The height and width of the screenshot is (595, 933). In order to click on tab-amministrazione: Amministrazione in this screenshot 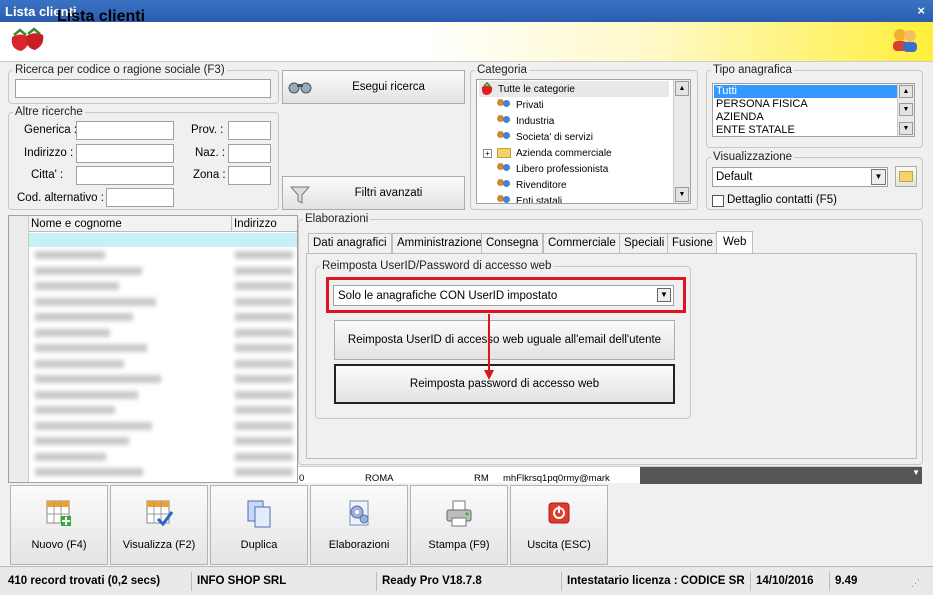, I will do `click(439, 243)`.